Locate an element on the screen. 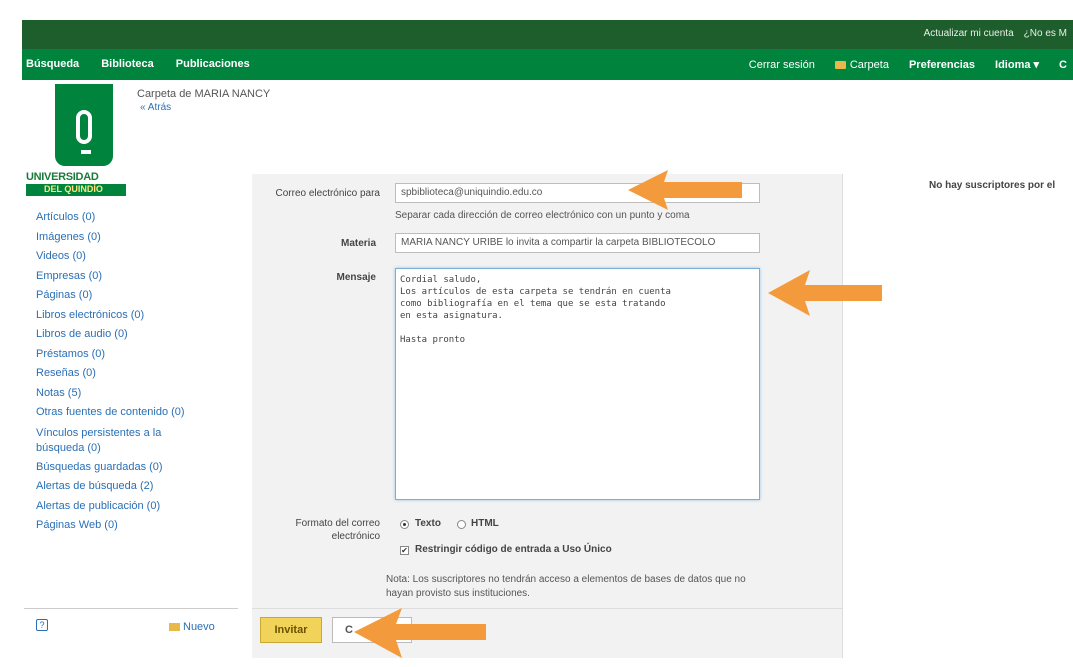 The width and height of the screenshot is (1073, 667). sidebar-item: Empresas (0) is located at coordinates (136, 277).